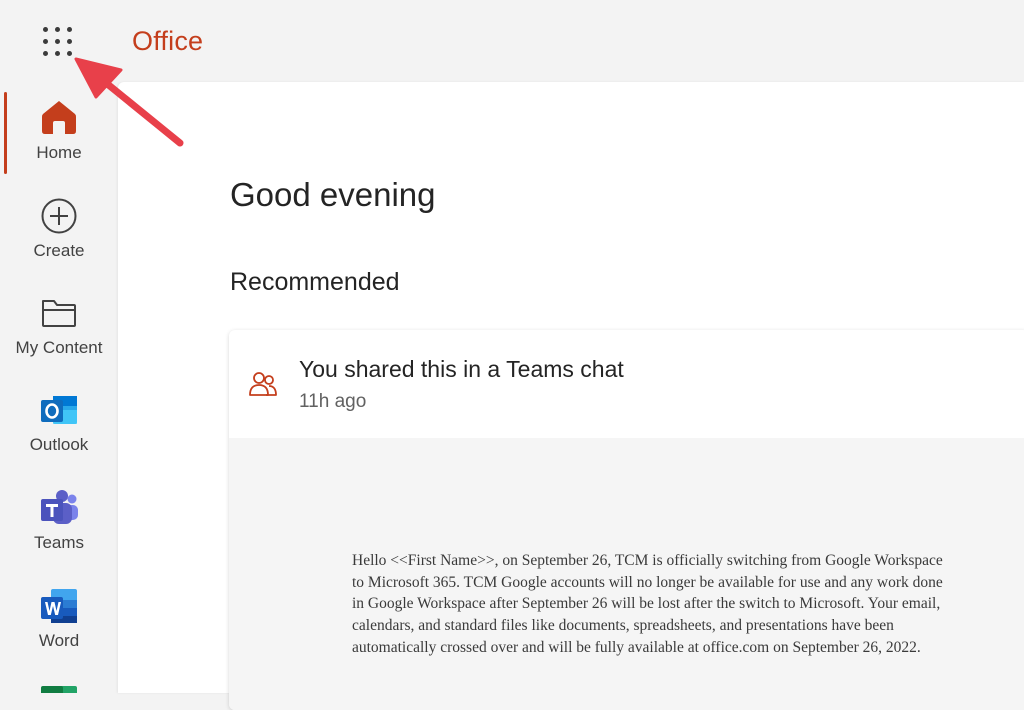 The width and height of the screenshot is (1024, 710). What do you see at coordinates (59, 507) in the screenshot?
I see `teams-icon` at bounding box center [59, 507].